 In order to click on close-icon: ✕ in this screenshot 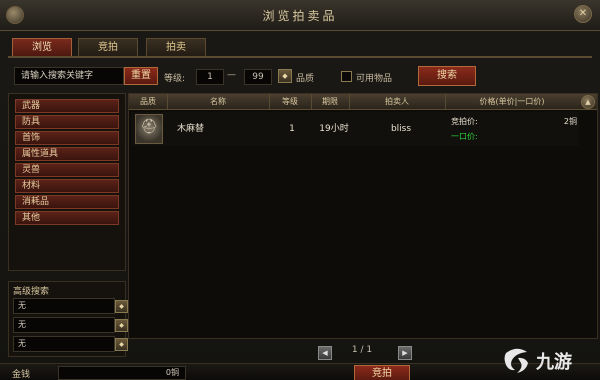, I will do `click(583, 13)`.